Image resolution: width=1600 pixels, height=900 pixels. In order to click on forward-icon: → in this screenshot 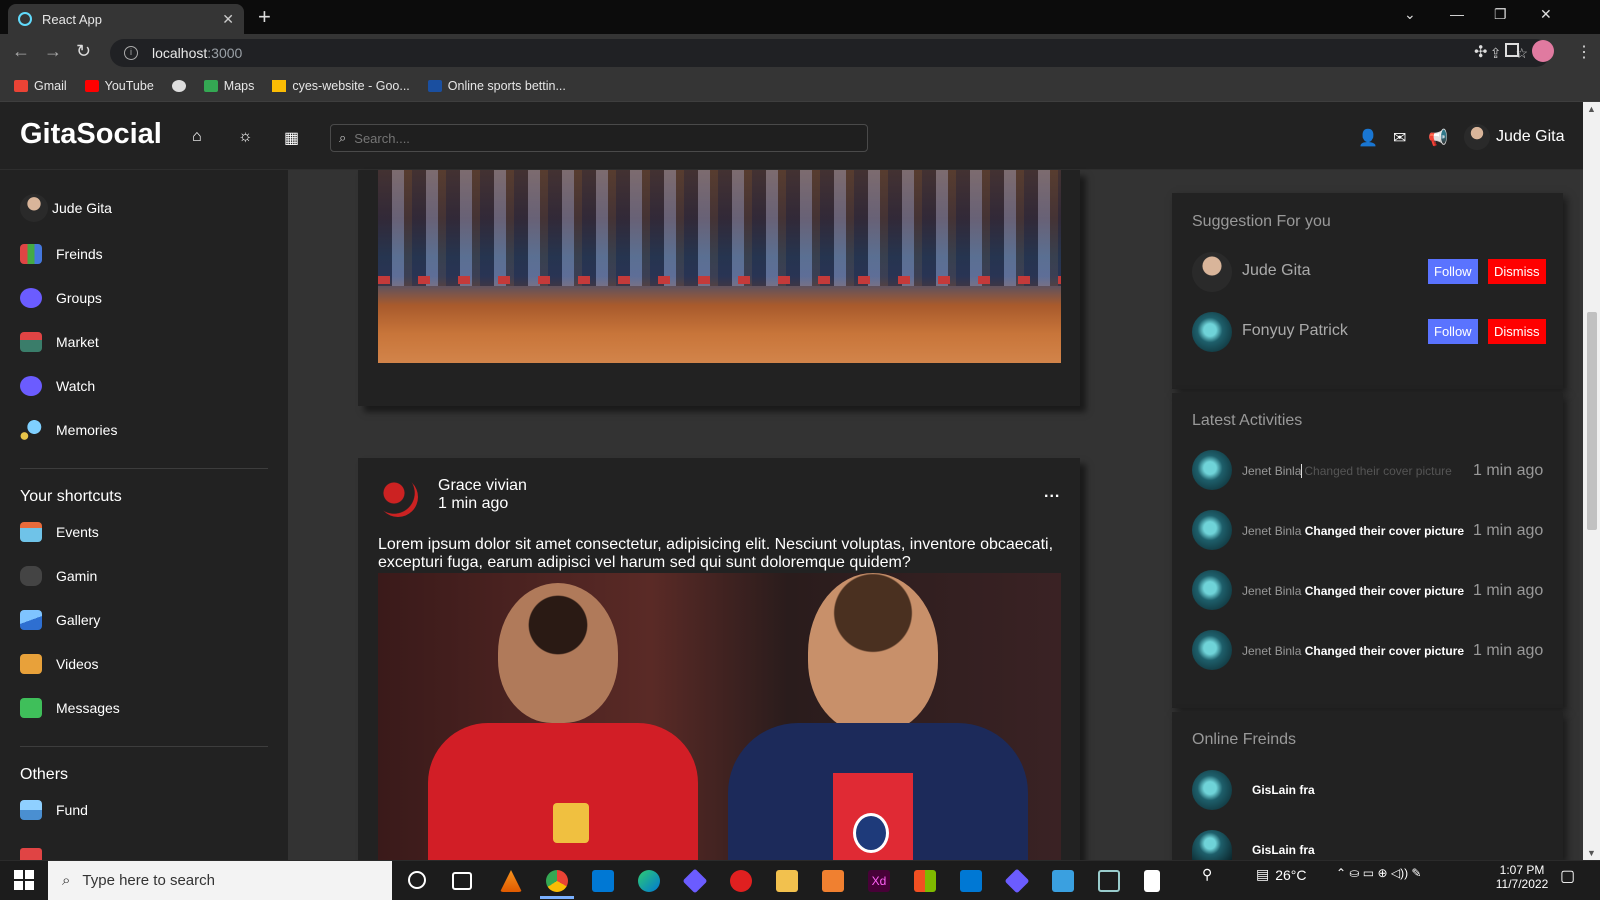, I will do `click(53, 51)`.